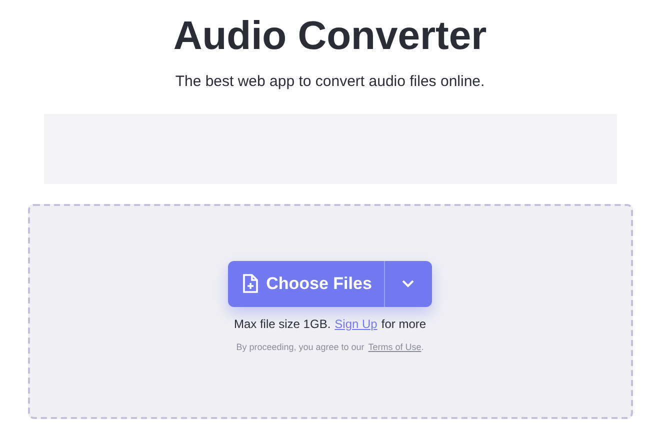  What do you see at coordinates (356, 323) in the screenshot?
I see `sign-up-link: Sign Up` at bounding box center [356, 323].